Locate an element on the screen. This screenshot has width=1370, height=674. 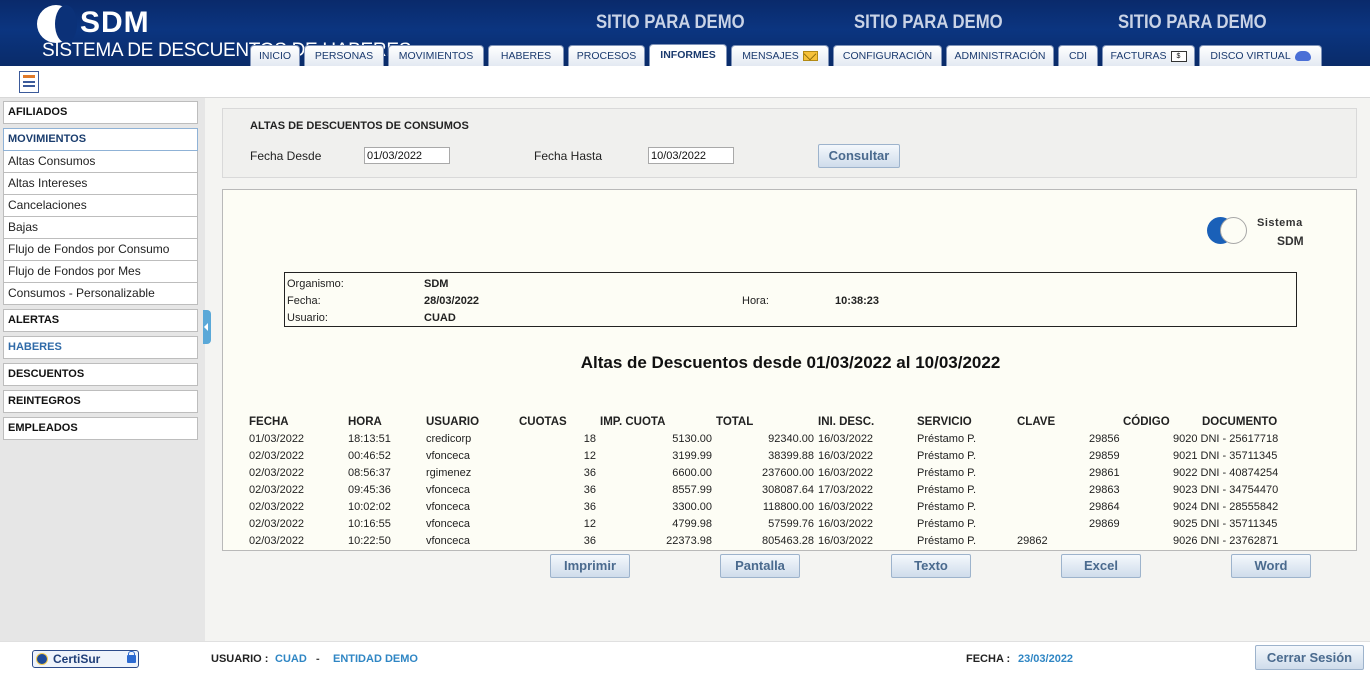
cell-hora: 10:02:02 is located at coordinates (369, 507).